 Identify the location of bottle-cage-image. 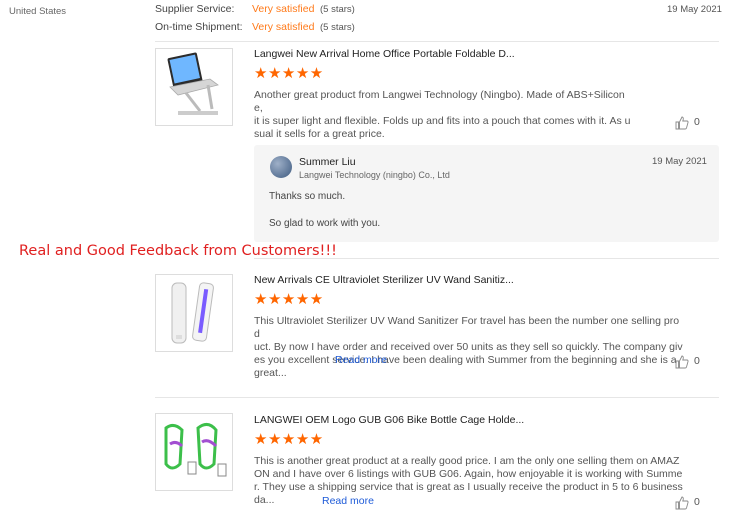
(195, 450).